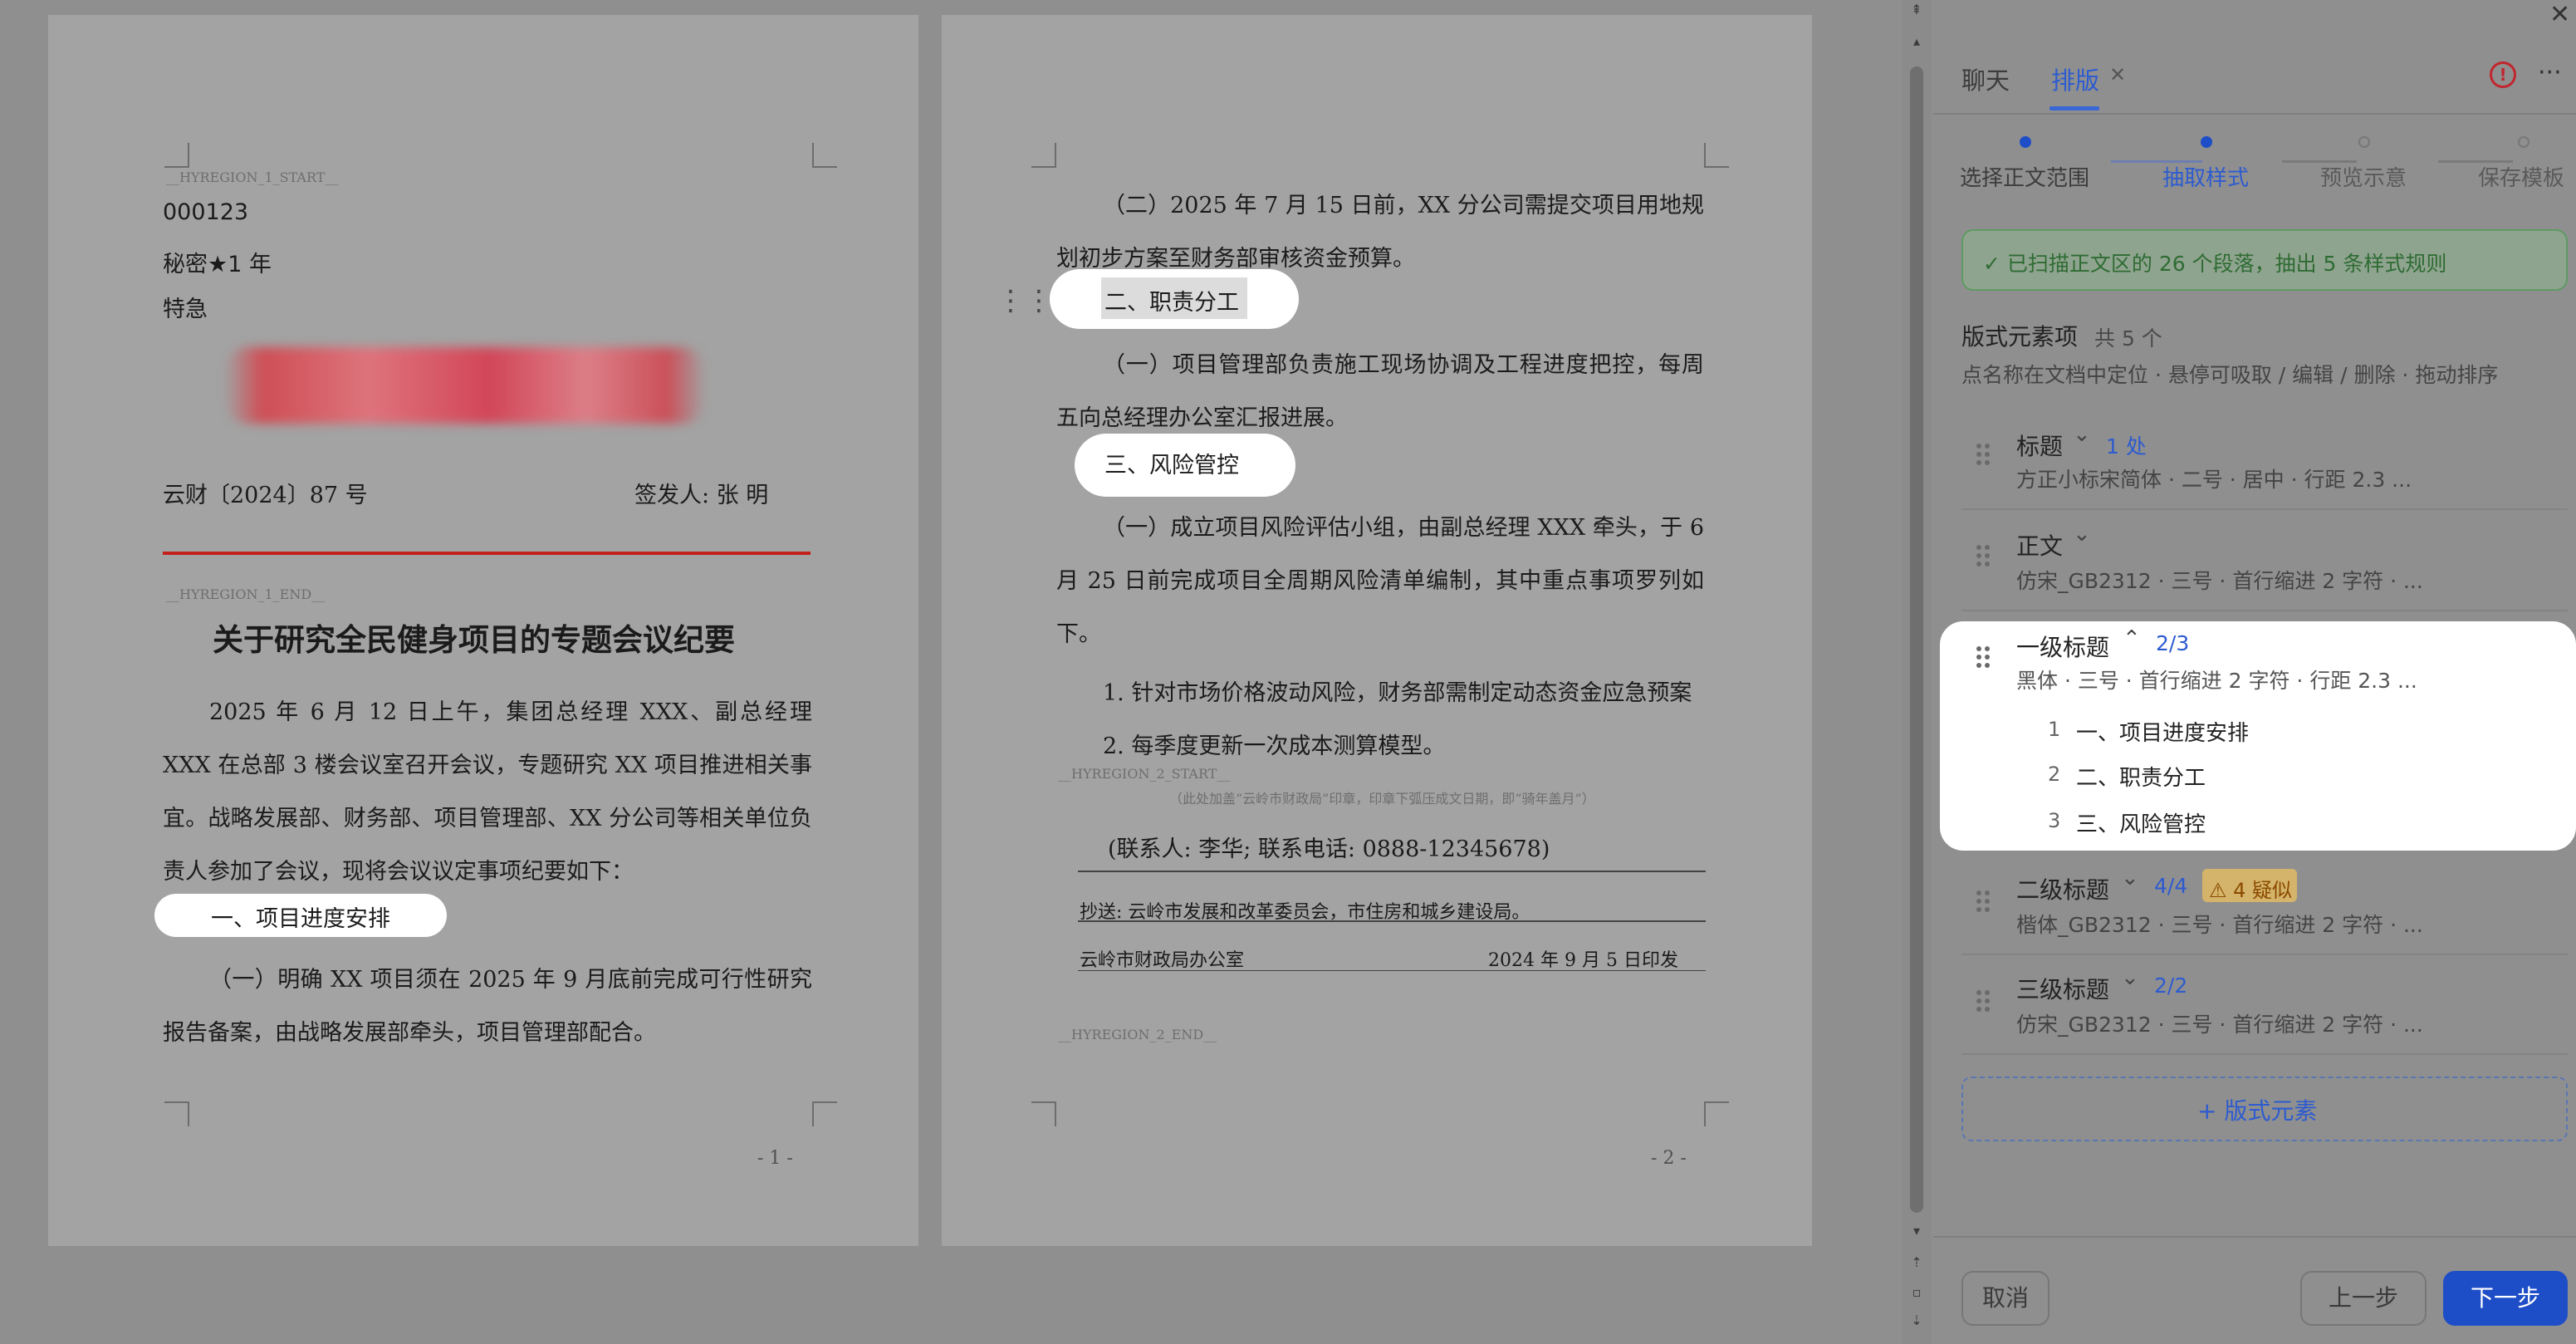 The image size is (2576, 1344). Describe the element at coordinates (1397, 690) in the screenshot. I see `list-item: 1. 针对市场价格波动风险，财务部需制定动态资金应急预案` at that location.